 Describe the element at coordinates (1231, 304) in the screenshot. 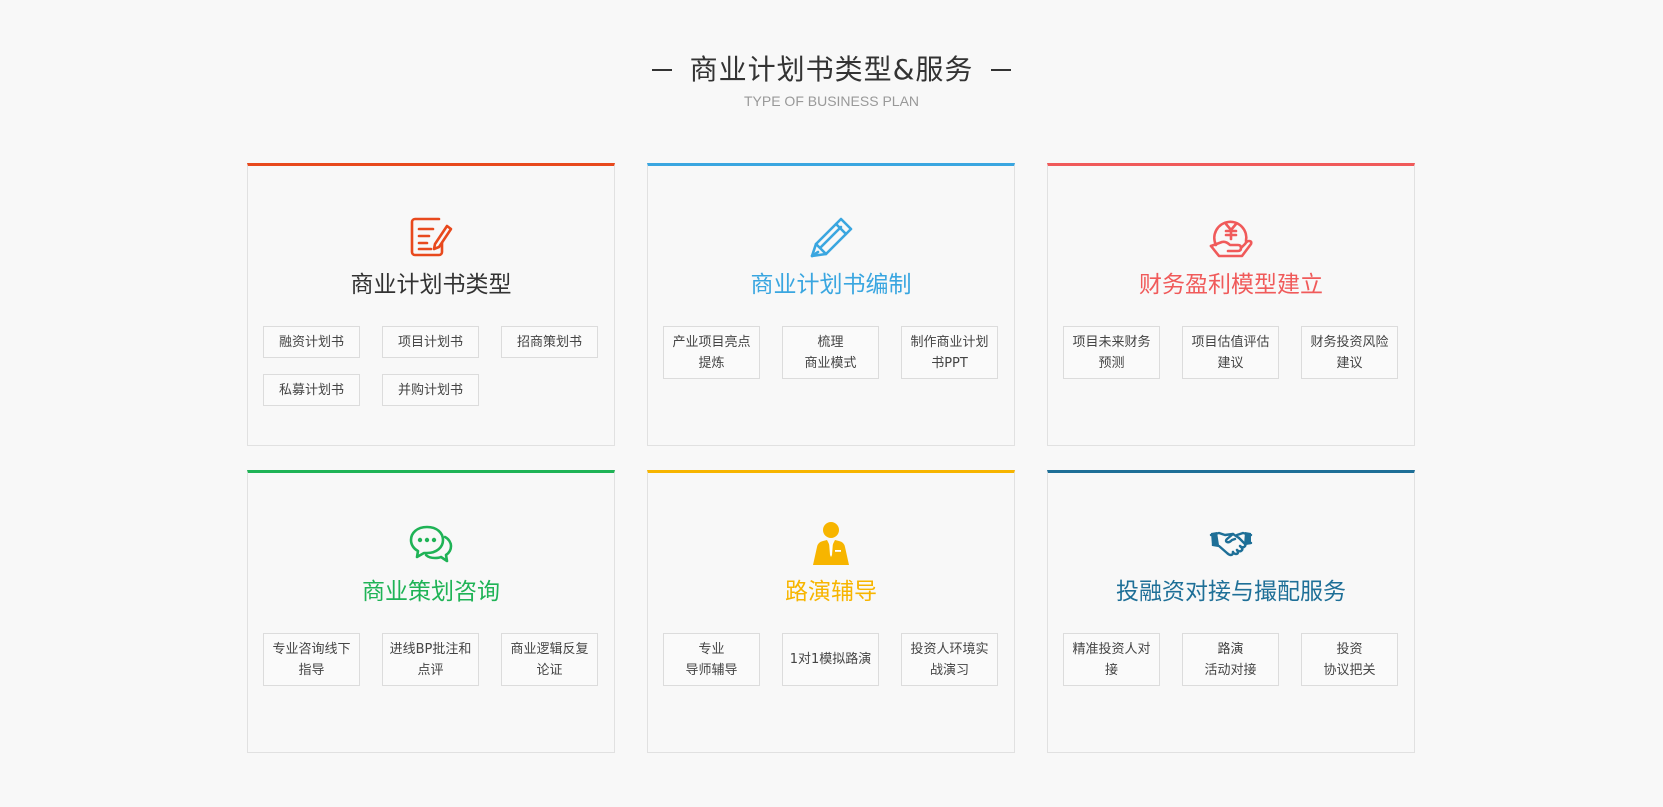

I see `service-card-financial-model: 财务盈利模型建立 项目未来财务预测 项目估值评估建议 财务投资风险建议` at that location.